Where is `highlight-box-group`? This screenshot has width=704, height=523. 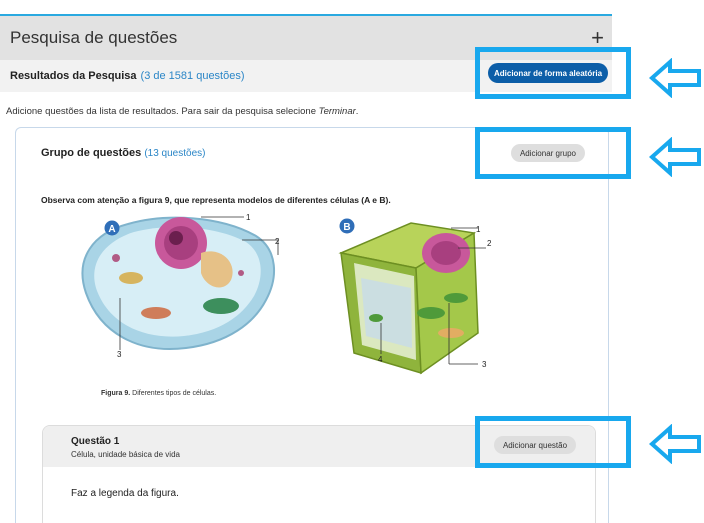 highlight-box-group is located at coordinates (553, 153).